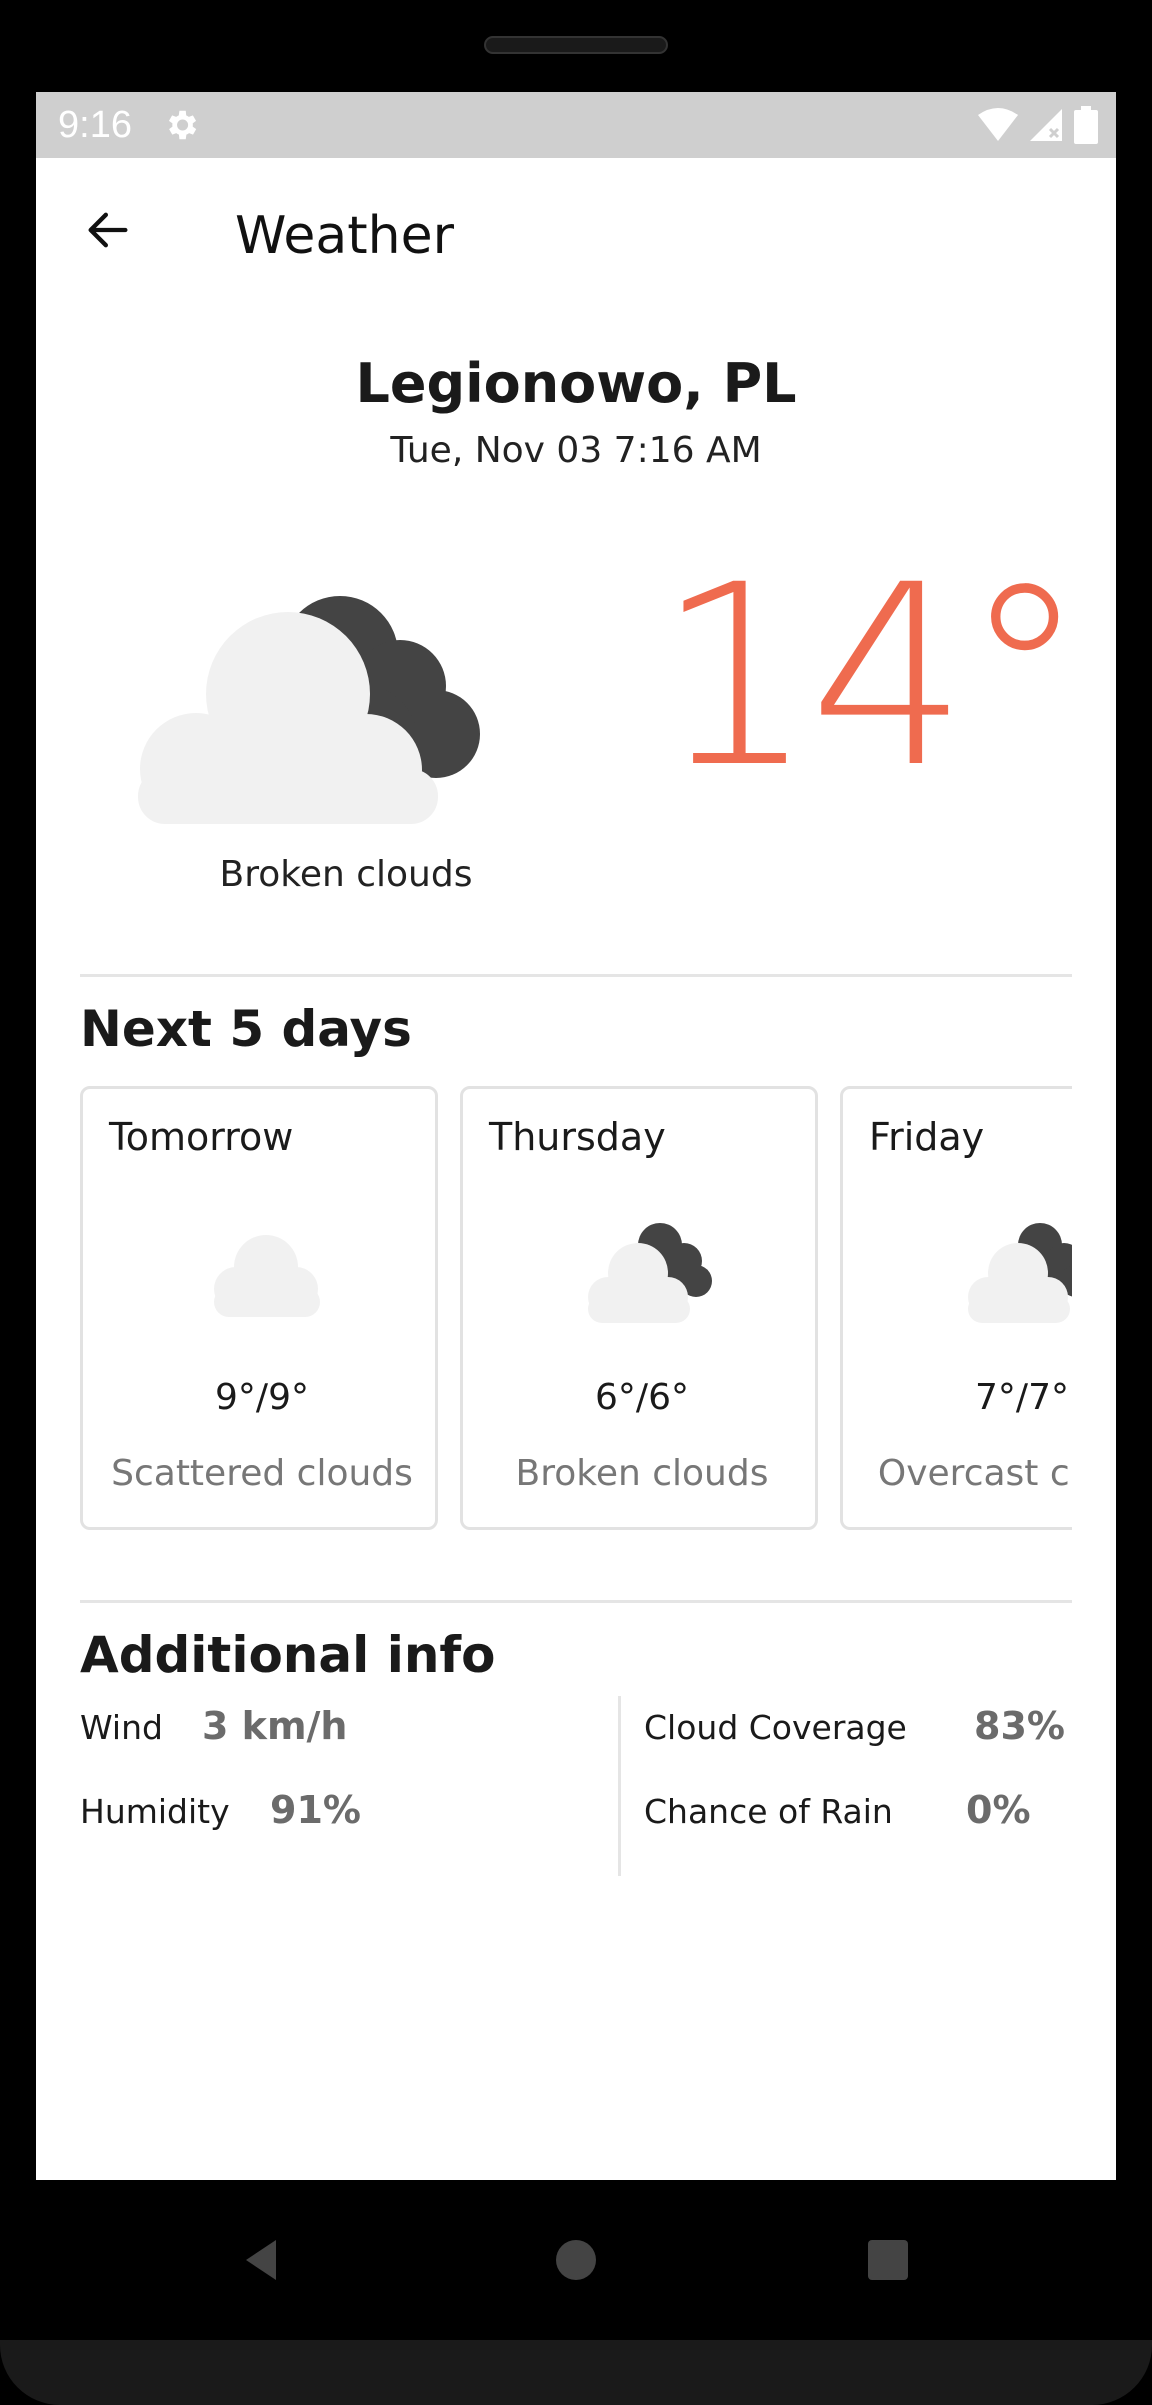 Image resolution: width=1152 pixels, height=2405 pixels. Describe the element at coordinates (275, 1726) in the screenshot. I see `wind-value: 3 km/h` at that location.